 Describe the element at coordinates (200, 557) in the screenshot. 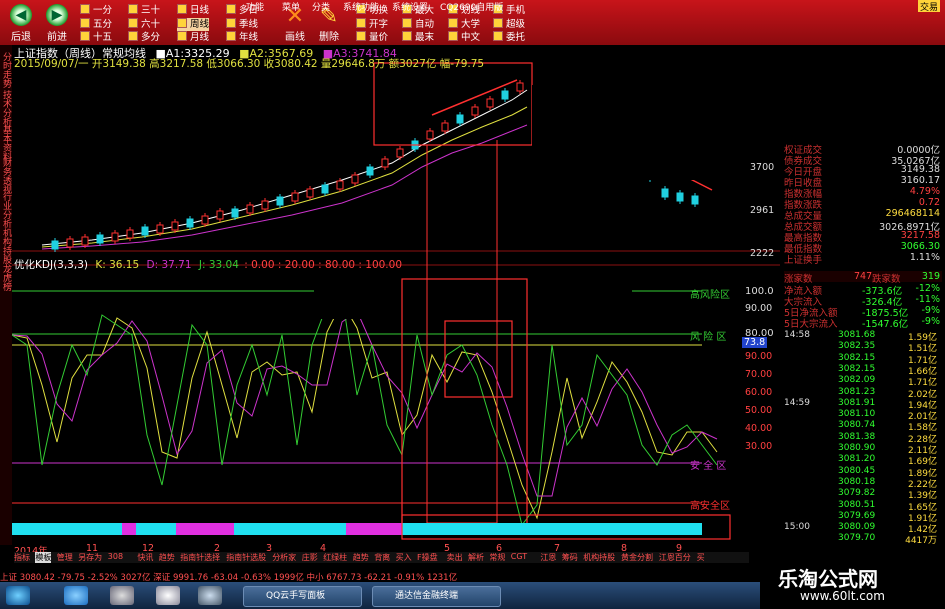

I see `indicator-tab: 指南针选择` at that location.